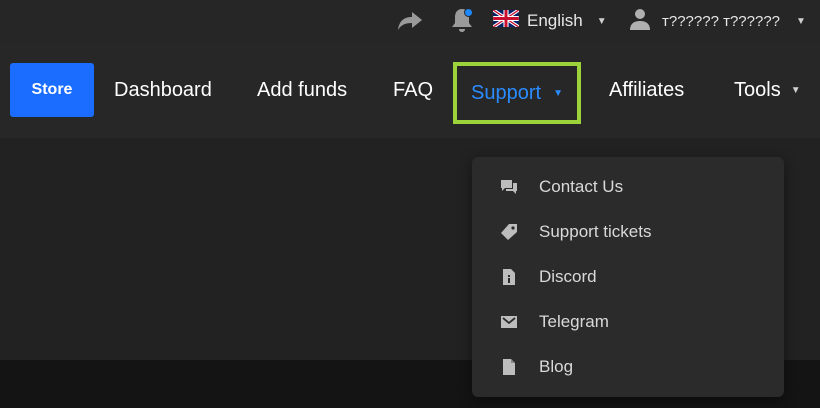 The width and height of the screenshot is (820, 408). I want to click on nav-item-dashboard: Dashboard, so click(163, 90).